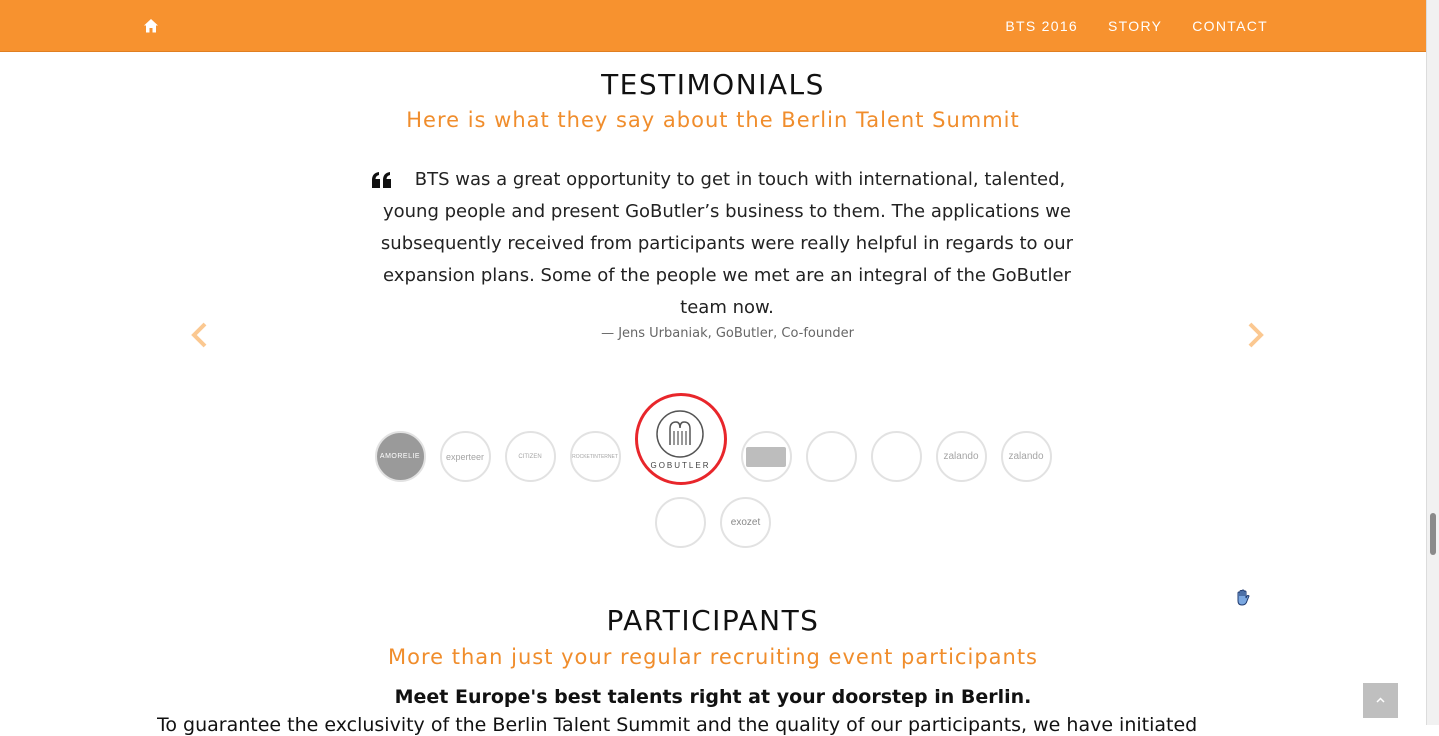  Describe the element at coordinates (727, 333) in the screenshot. I see `testimonial-author: — Jens Urbaniak, GoButler, Co-founder` at that location.